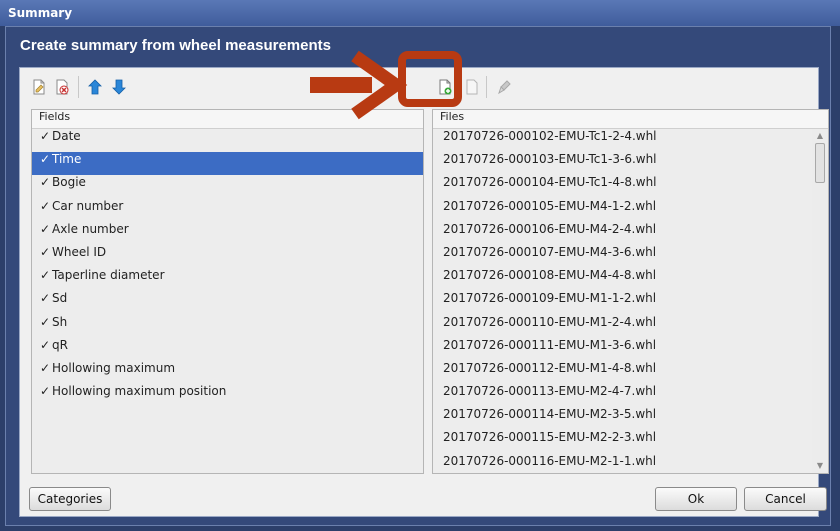 This screenshot has width=840, height=531. Describe the element at coordinates (630, 140) in the screenshot. I see `file-item: 20170726-000102-EMU-Tc1-2-4.whl` at that location.